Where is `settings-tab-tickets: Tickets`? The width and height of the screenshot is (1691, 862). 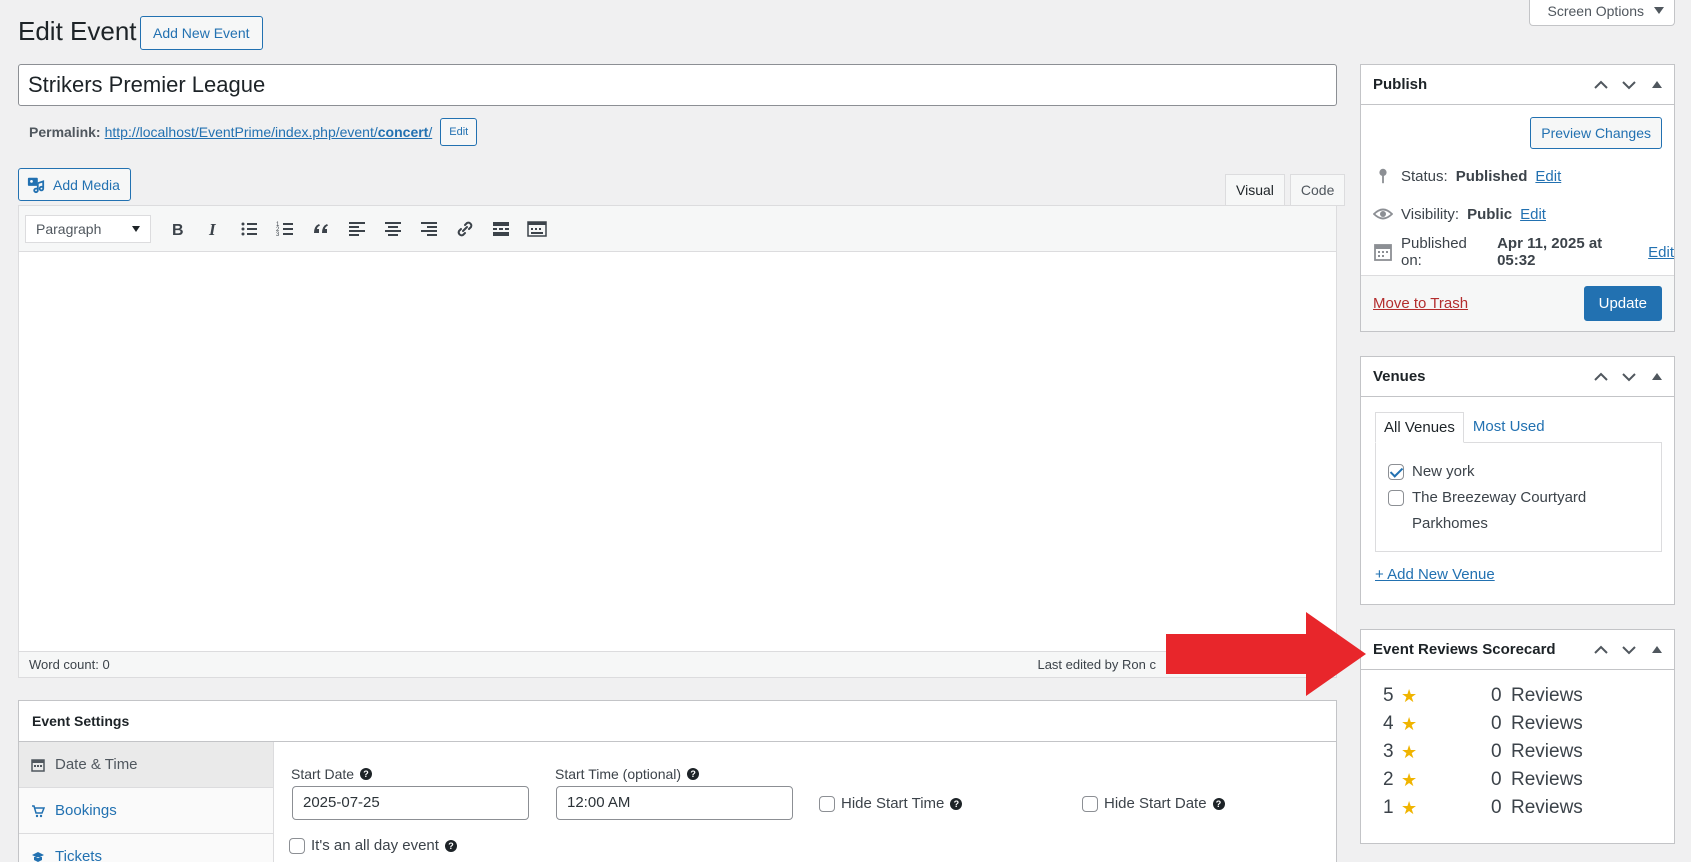 settings-tab-tickets: Tickets is located at coordinates (146, 848).